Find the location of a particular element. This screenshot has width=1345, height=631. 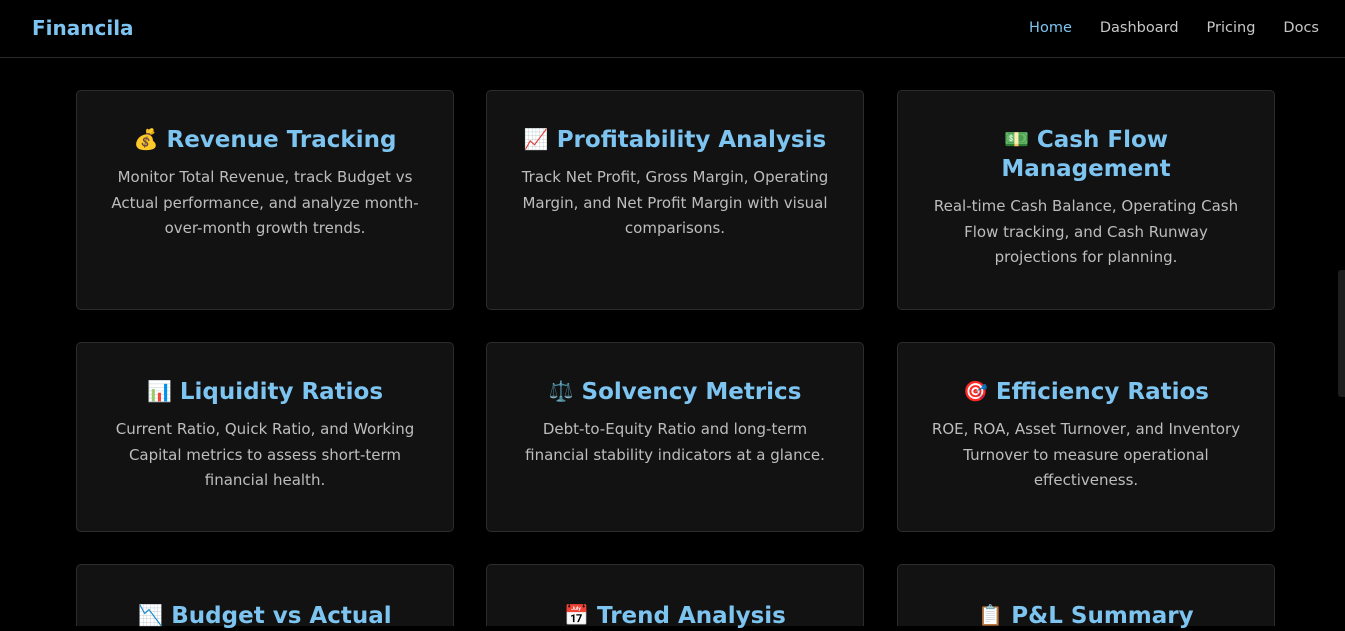

card-title: 📋 P&L Summary is located at coordinates (1086, 616).